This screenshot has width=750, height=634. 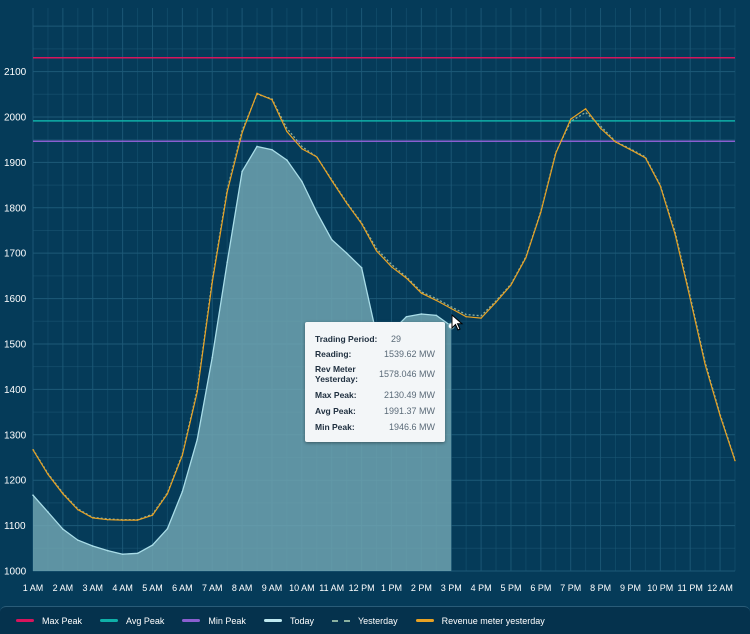 What do you see at coordinates (333, 354) in the screenshot?
I see `tooltip-label: Reading:` at bounding box center [333, 354].